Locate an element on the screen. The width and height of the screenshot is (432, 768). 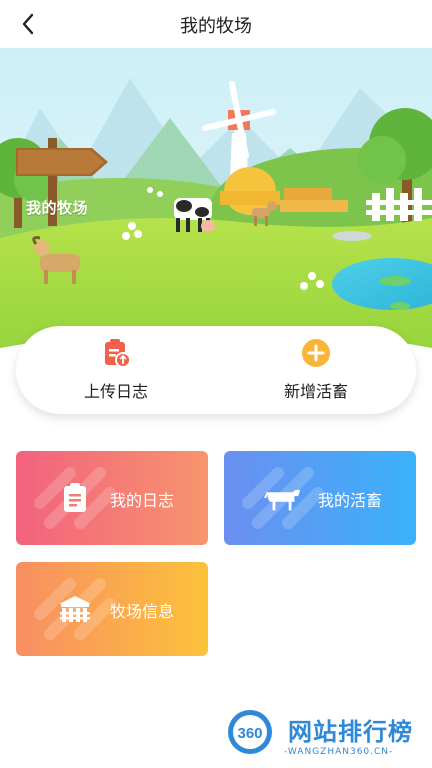
badge-360-icon: 360 is located at coordinates (250, 732).